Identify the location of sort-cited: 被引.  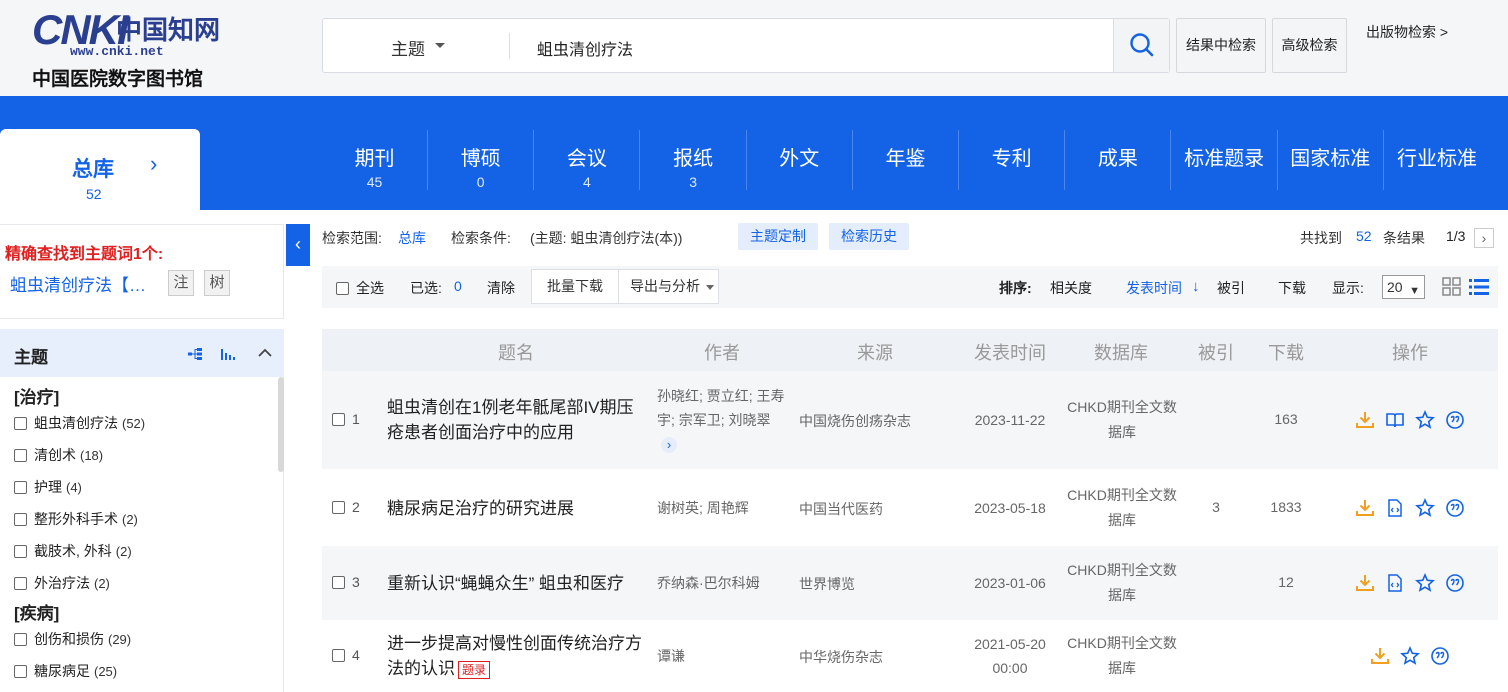
(1231, 288).